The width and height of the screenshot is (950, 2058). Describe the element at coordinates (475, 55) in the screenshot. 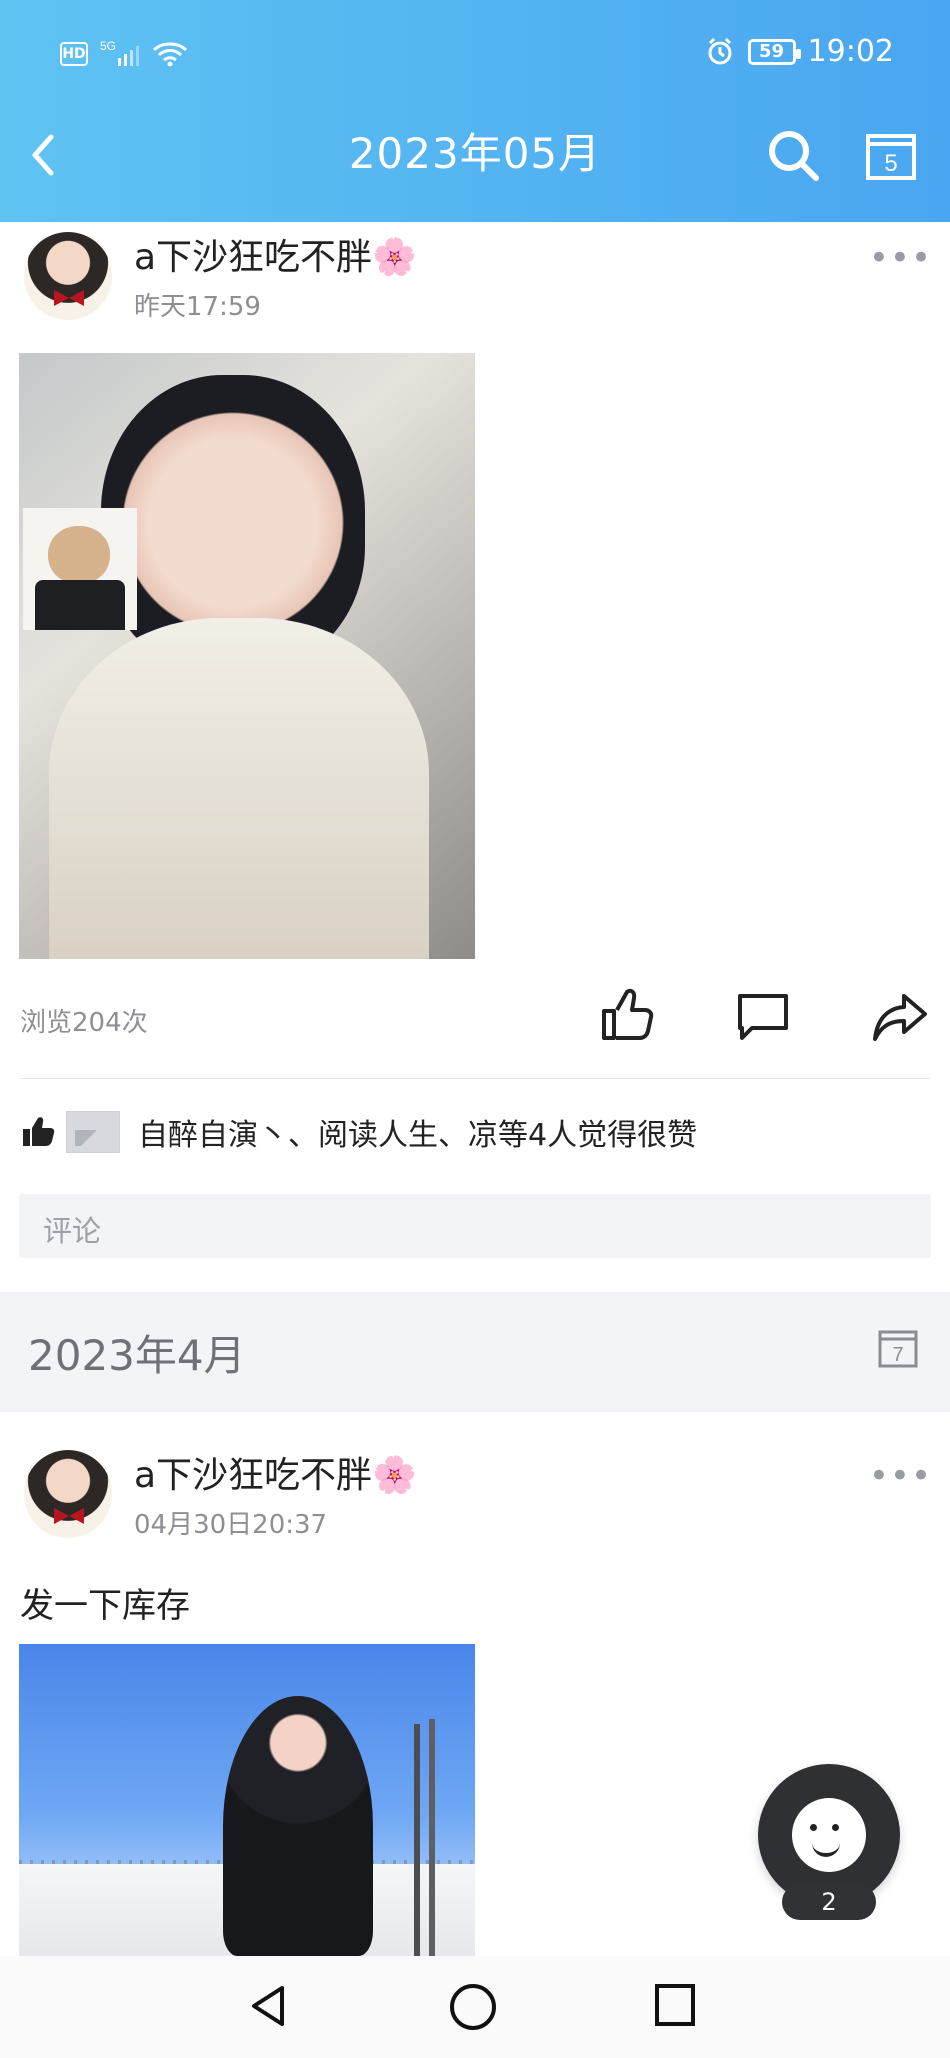

I see `status-bar: HD 5G 59 19:02` at that location.